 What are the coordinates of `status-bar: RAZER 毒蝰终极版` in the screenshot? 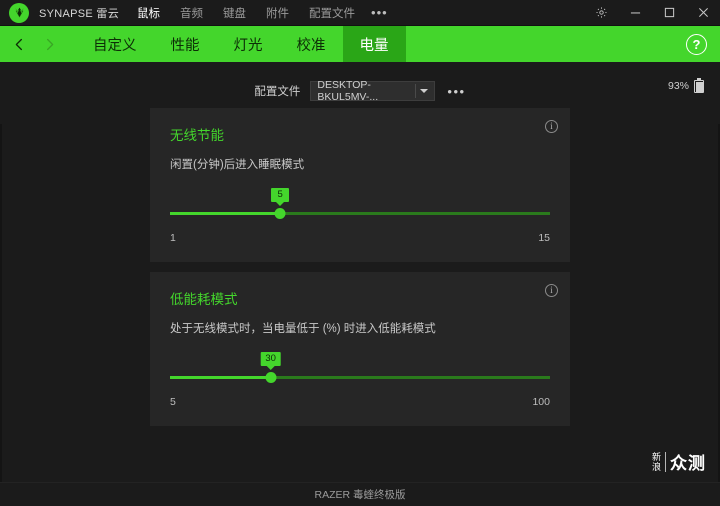 It's located at (360, 494).